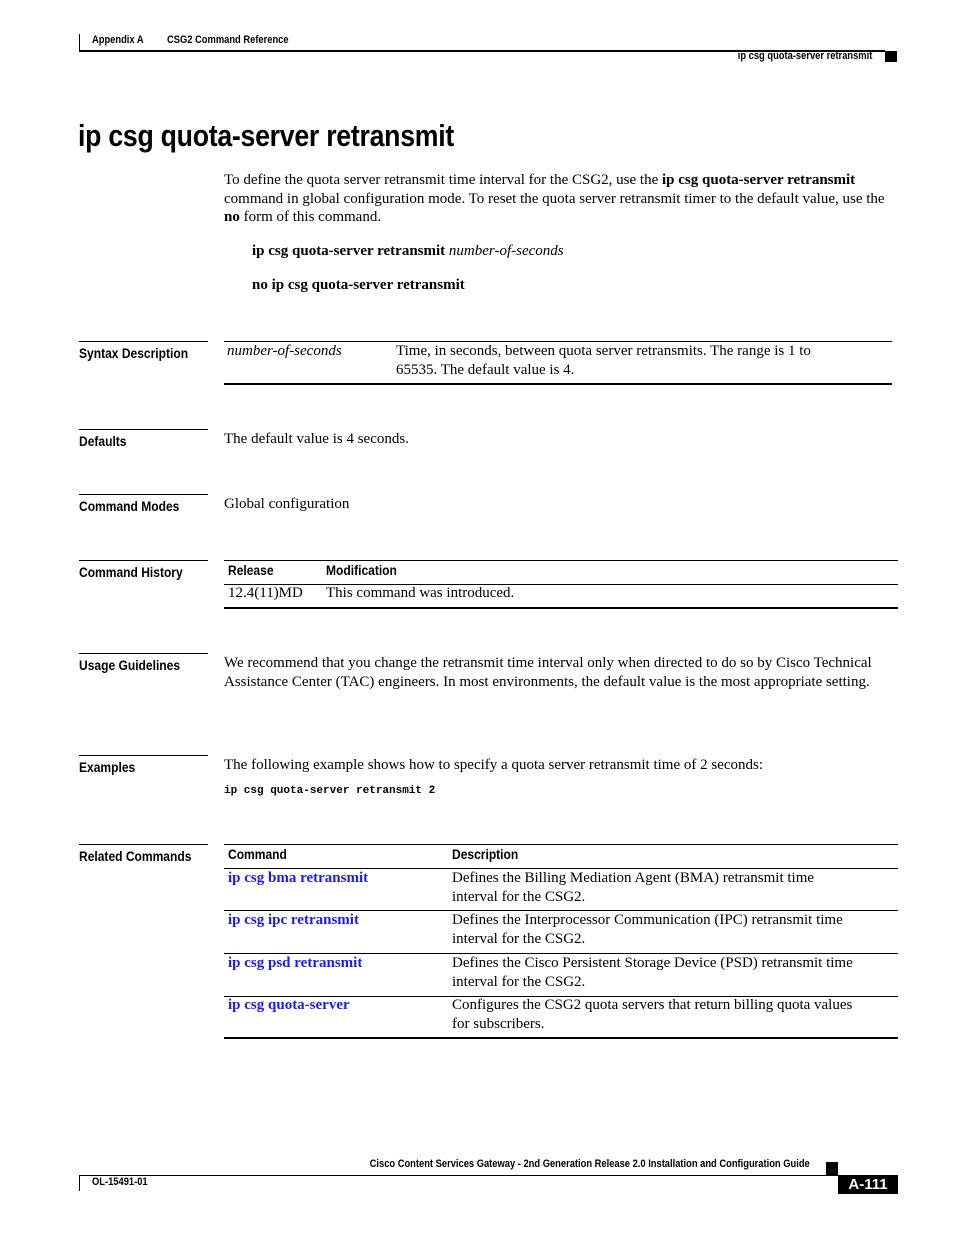 The image size is (954, 1235). What do you see at coordinates (120, 1182) in the screenshot?
I see `footer-doc-number: OL-15491-01` at bounding box center [120, 1182].